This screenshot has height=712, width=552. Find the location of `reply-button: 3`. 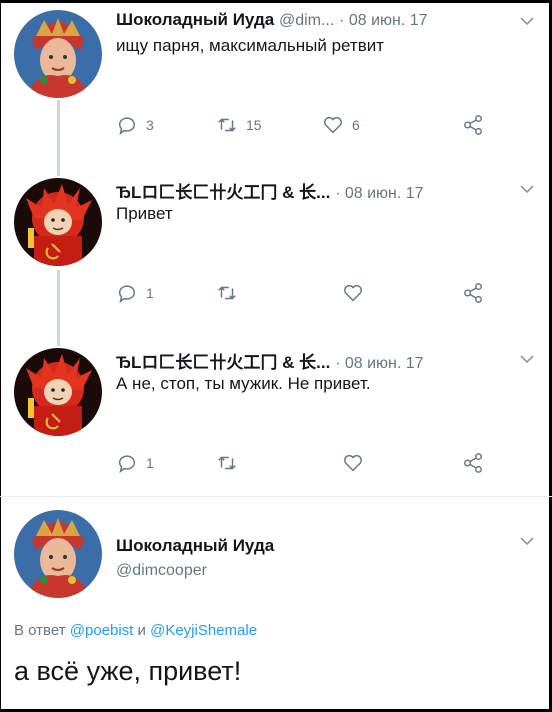

reply-button: 3 is located at coordinates (135, 125).